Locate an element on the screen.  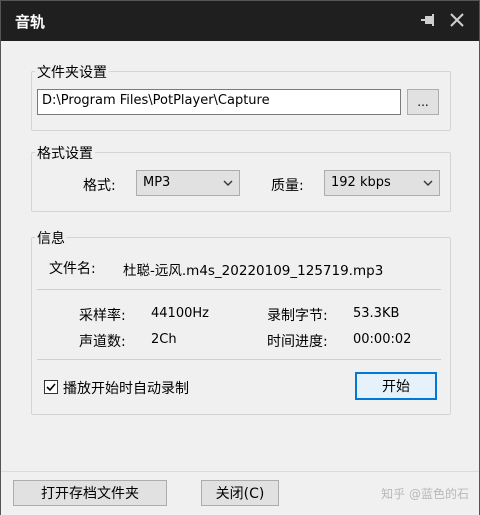
folder-path-field: D:\Program Files\PotPlayer\Capture is located at coordinates (219, 102).